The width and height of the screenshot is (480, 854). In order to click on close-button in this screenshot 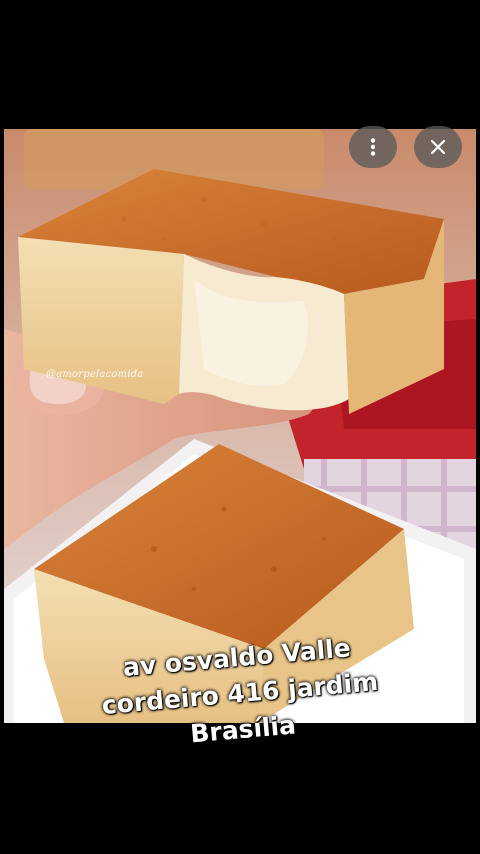, I will do `click(438, 147)`.